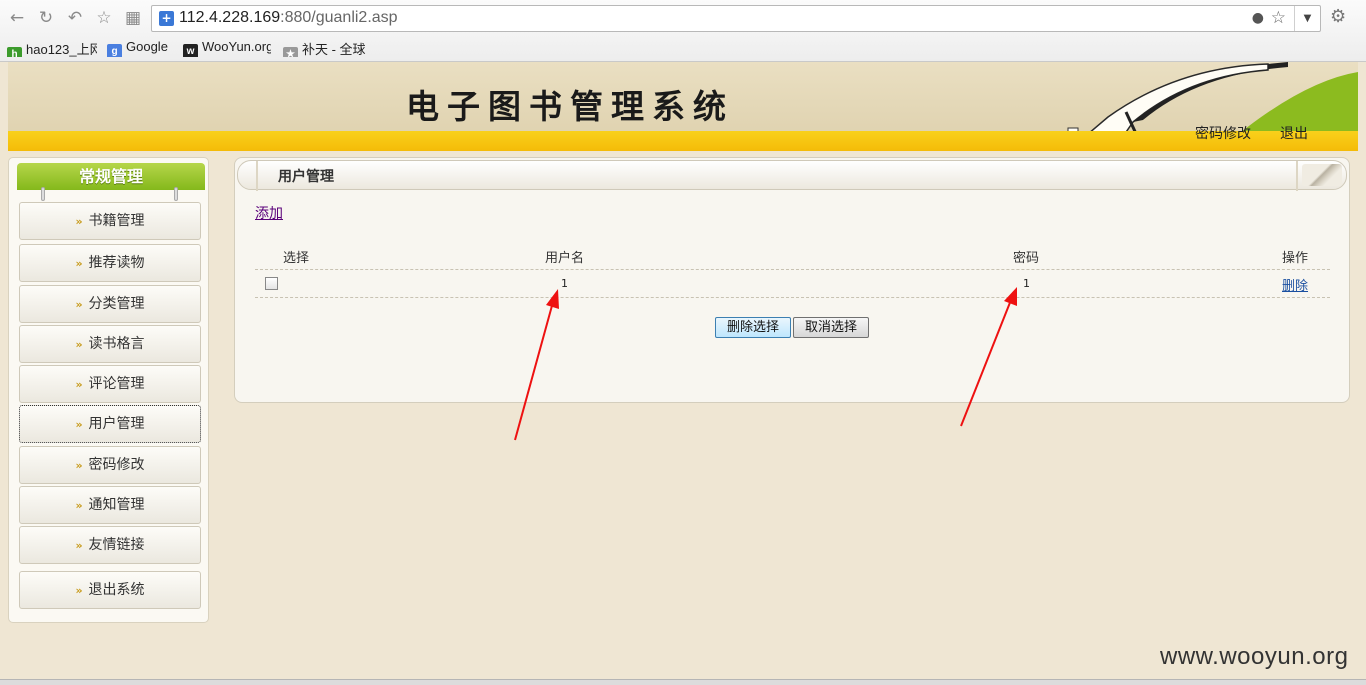 The height and width of the screenshot is (685, 1366). What do you see at coordinates (683, 682) in the screenshot?
I see `status-bar` at bounding box center [683, 682].